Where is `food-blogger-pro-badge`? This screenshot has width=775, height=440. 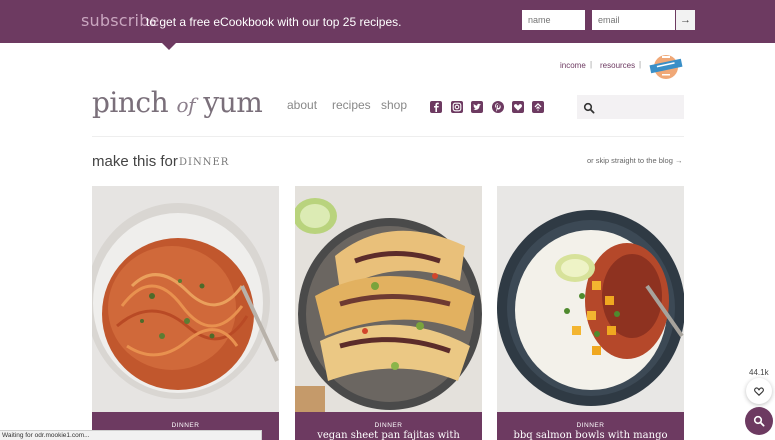 food-blogger-pro-badge is located at coordinates (666, 66).